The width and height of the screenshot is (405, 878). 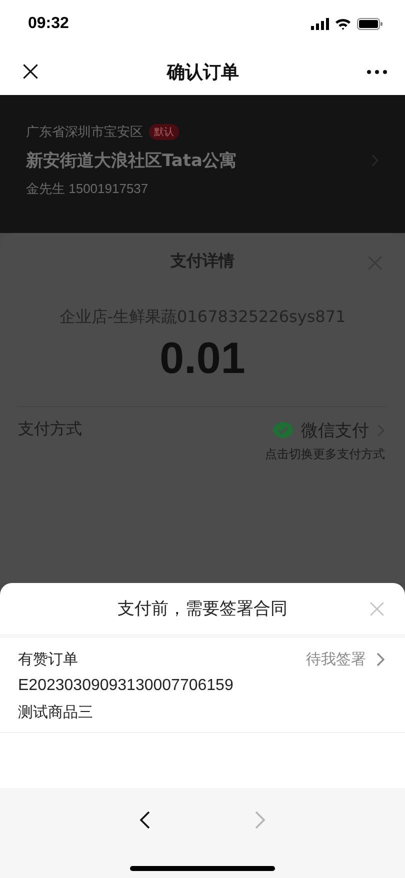 I want to click on check-bubble-icon, so click(x=283, y=430).